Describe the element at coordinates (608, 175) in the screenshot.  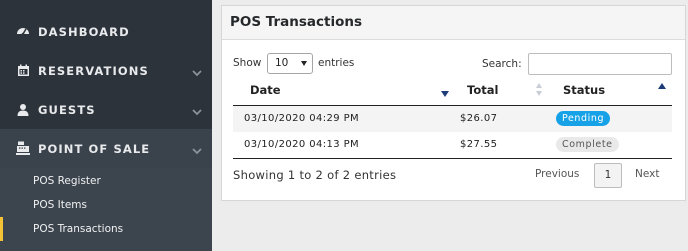
I see `pagination-current-page: 1` at that location.